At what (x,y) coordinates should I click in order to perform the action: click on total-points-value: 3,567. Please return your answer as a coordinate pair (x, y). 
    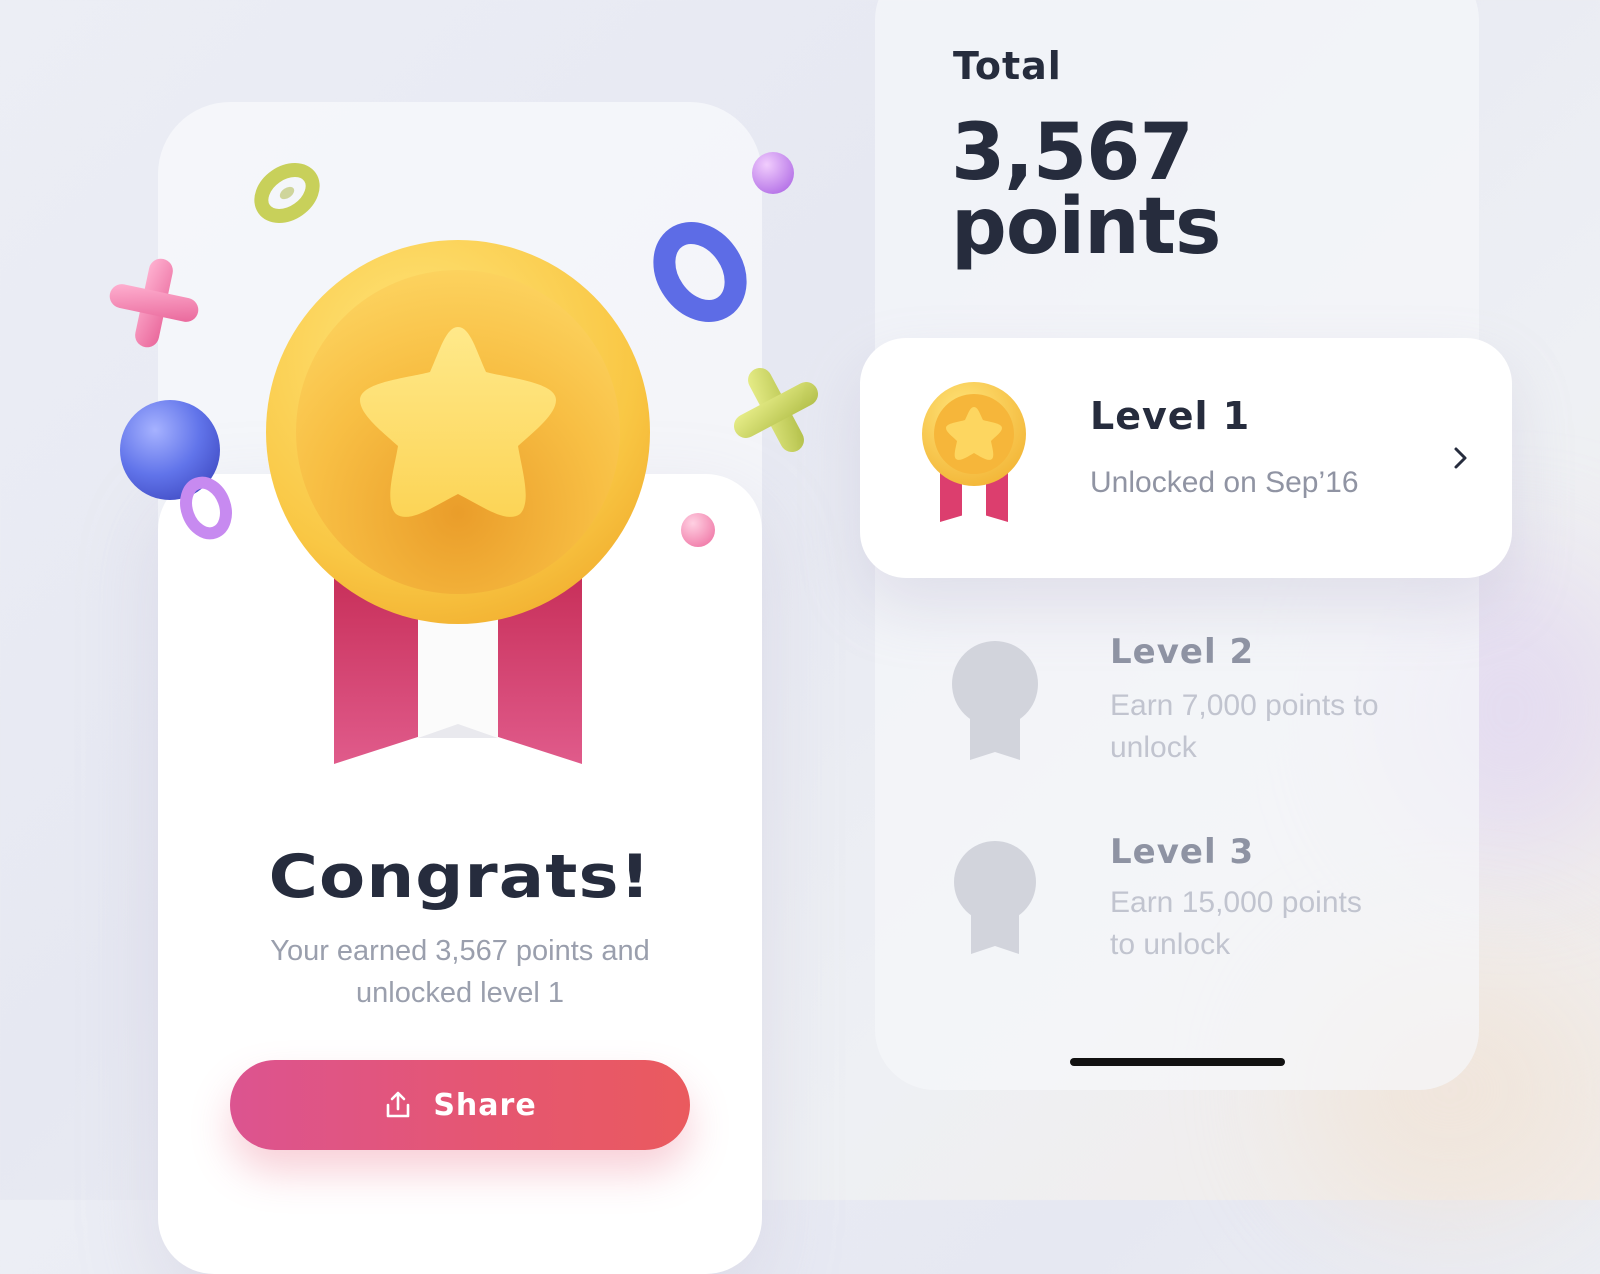
    Looking at the image, I should click on (1072, 153).